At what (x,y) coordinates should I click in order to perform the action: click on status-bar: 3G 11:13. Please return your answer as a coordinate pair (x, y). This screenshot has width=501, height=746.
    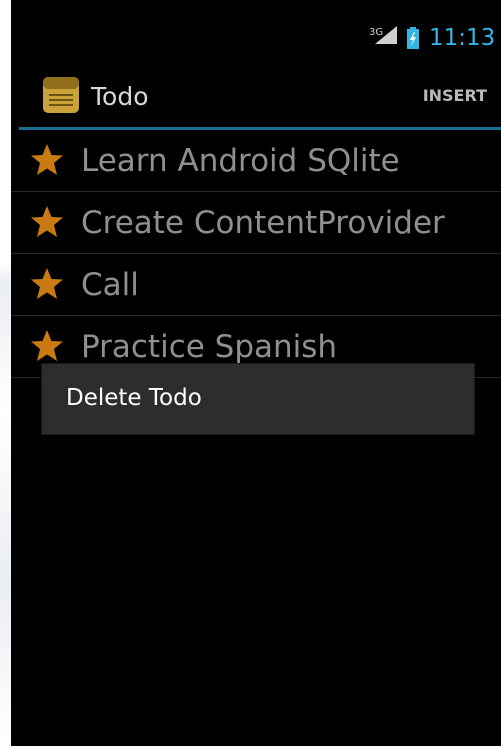
    Looking at the image, I should click on (256, 30).